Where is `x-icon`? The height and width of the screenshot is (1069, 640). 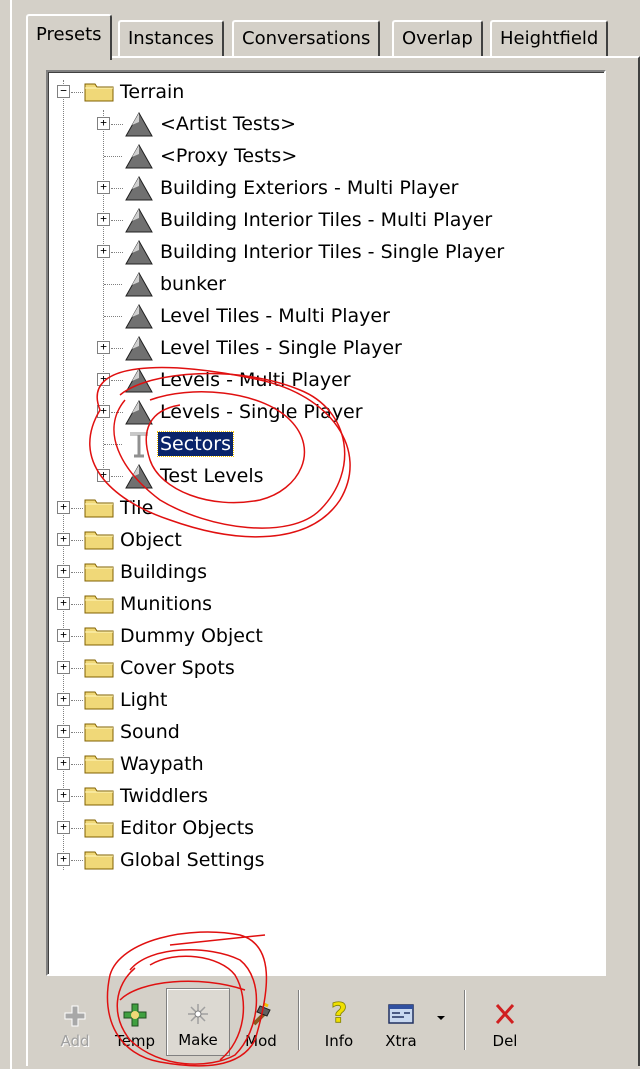 x-icon is located at coordinates (505, 1014).